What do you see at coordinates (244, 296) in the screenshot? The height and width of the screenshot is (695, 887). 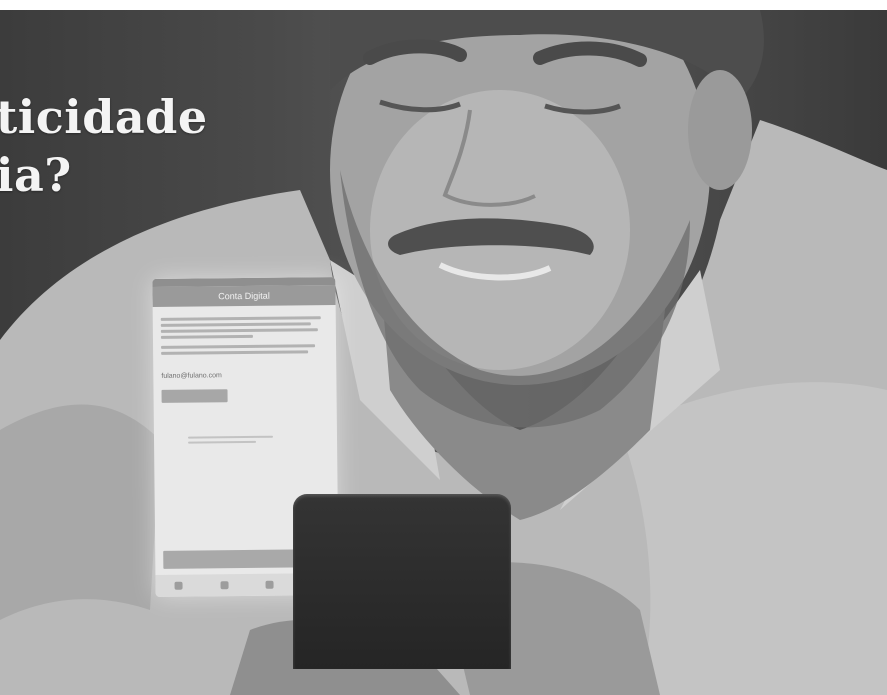 I see `app-header: Conta Digital` at bounding box center [244, 296].